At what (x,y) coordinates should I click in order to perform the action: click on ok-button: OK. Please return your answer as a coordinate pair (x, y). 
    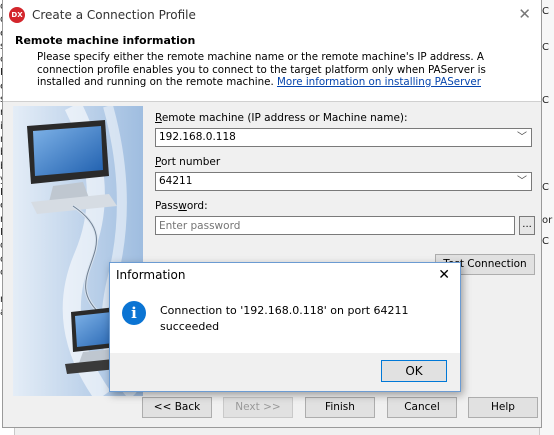
    Looking at the image, I should click on (414, 371).